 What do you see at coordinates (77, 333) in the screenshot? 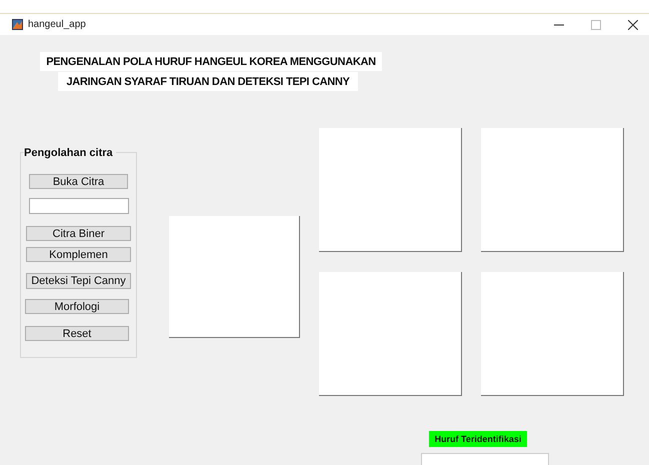
I see `panel-button: Reset` at bounding box center [77, 333].